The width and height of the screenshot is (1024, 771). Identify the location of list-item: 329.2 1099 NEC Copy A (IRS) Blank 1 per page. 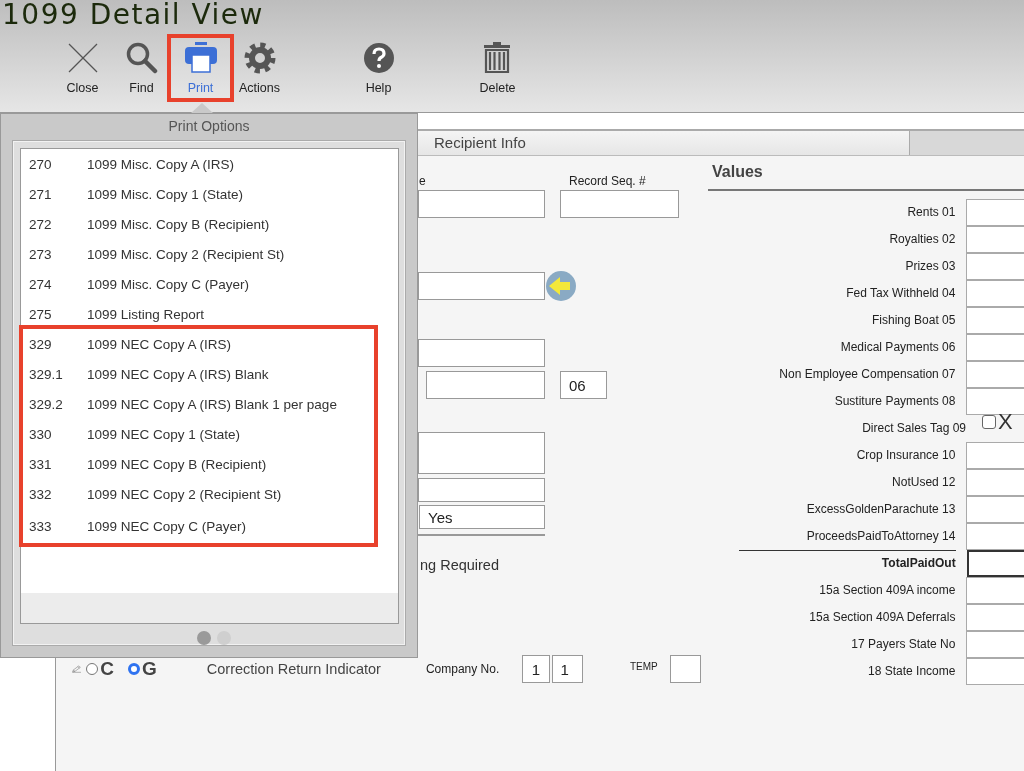
(198, 404).